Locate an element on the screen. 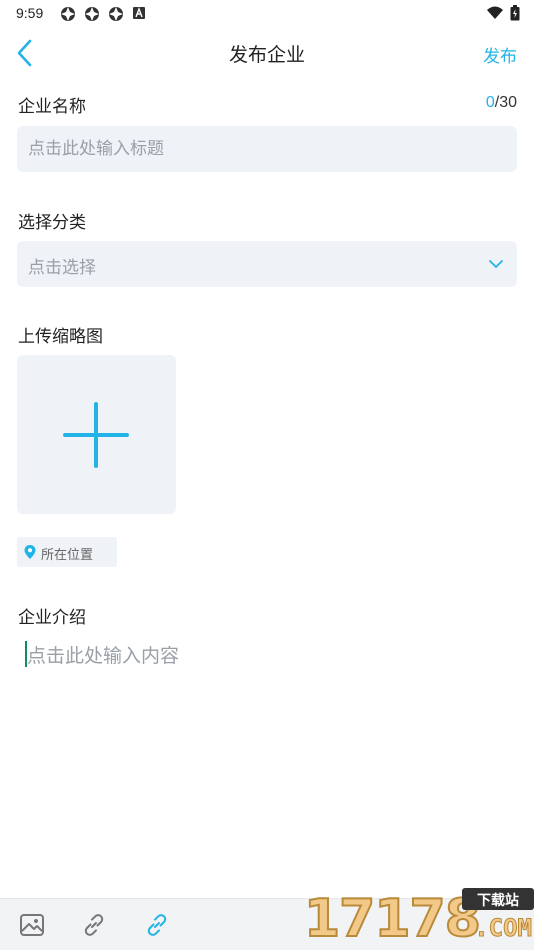 The image size is (534, 950). app-header: 发布企业 发布 is located at coordinates (267, 53).